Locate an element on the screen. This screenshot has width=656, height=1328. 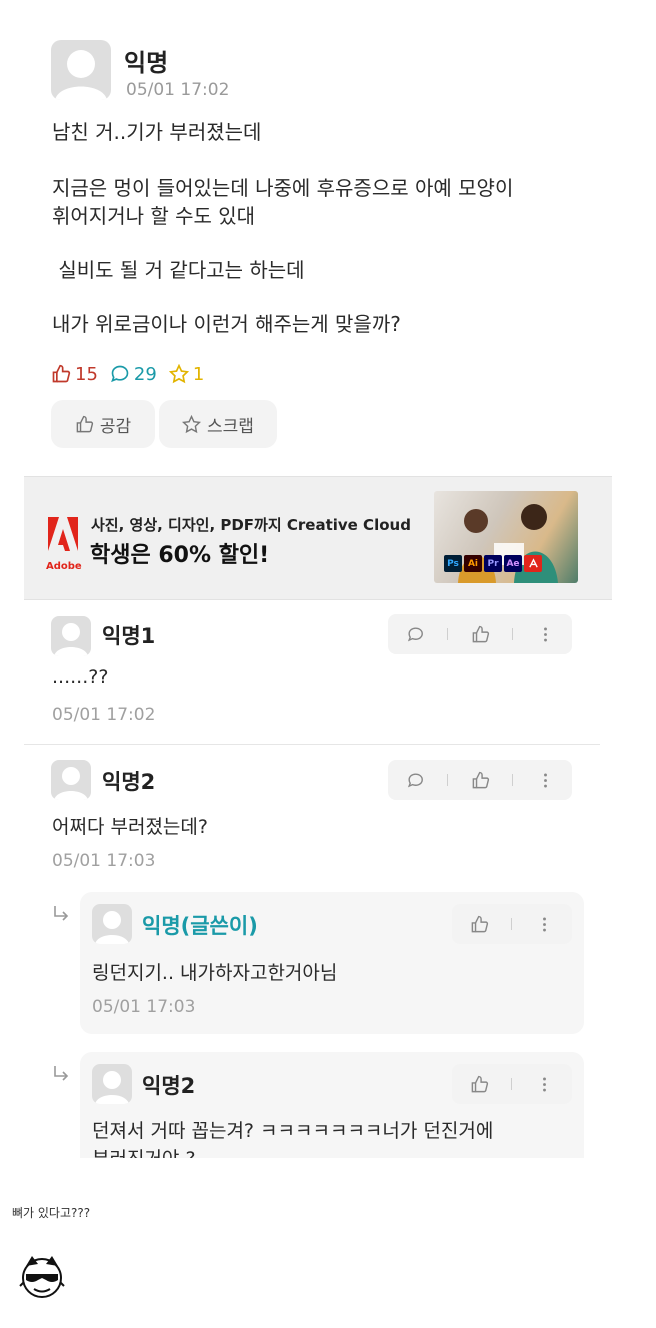
post-body-line: 내가 위로금이나 이런거 해주는게 맞을까? is located at coordinates (226, 324).